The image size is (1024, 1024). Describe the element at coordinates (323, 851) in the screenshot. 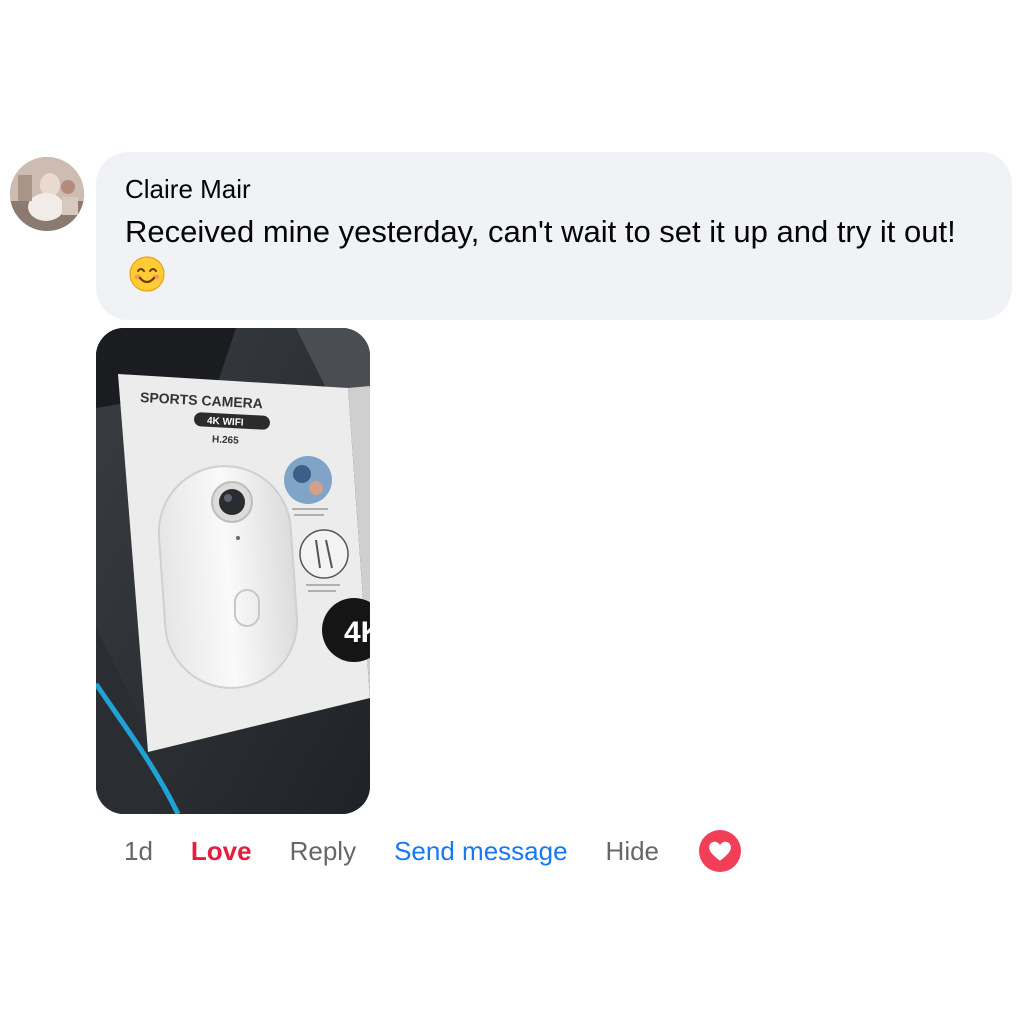

I see `reply-button: Reply` at that location.